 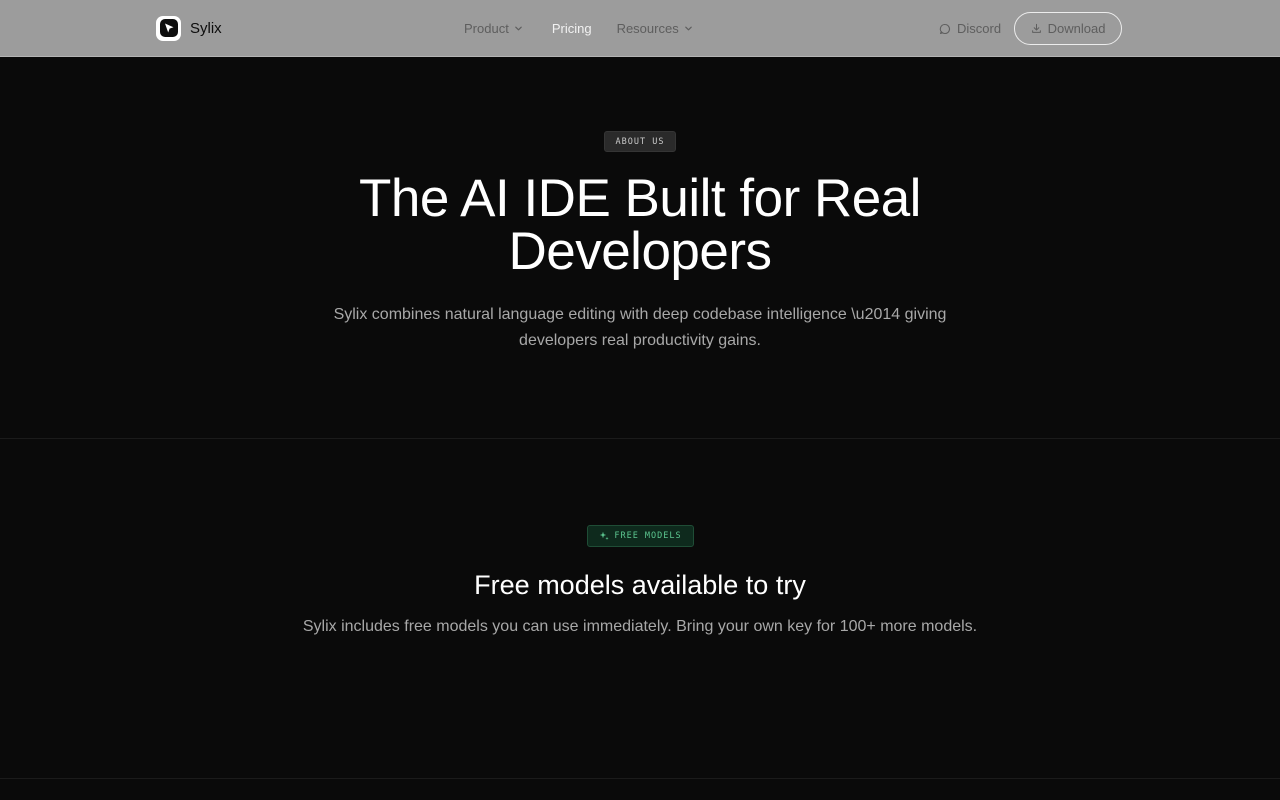 I want to click on top-navbar: Sylix Product Pricing Resources Discord, so click(x=640, y=28).